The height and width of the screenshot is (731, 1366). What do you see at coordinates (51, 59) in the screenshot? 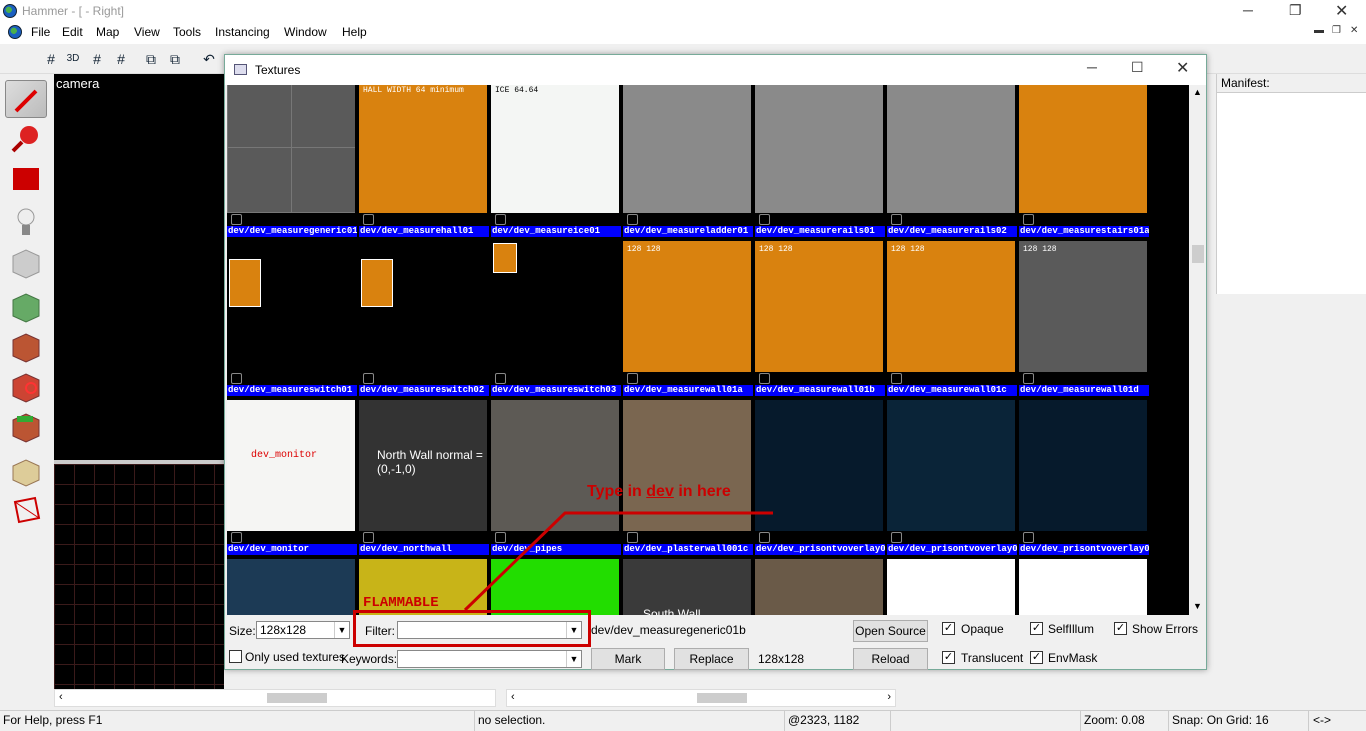
I see `grid-toggle-icon: #` at bounding box center [51, 59].